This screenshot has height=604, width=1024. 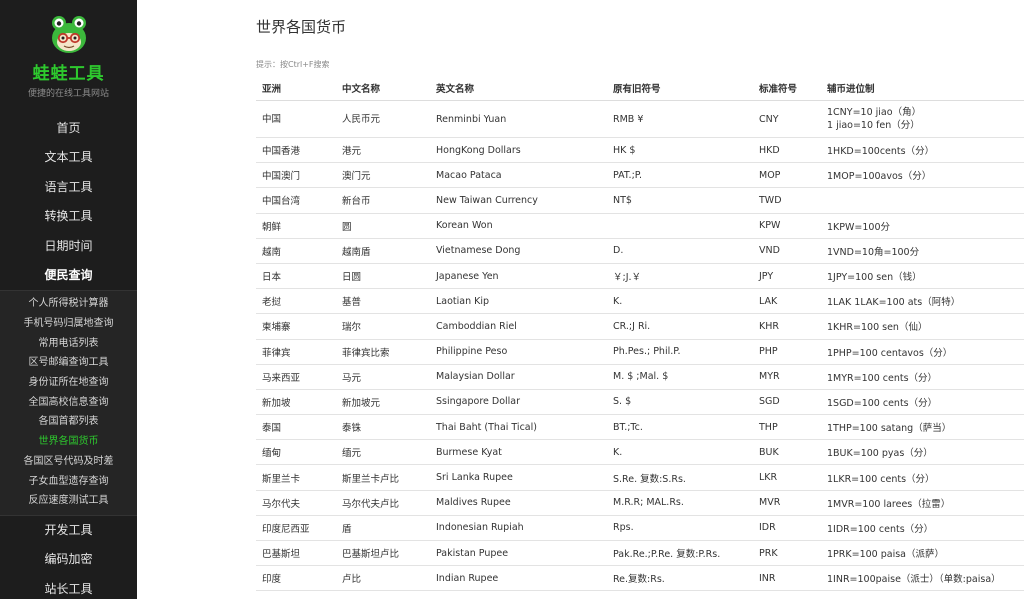 I want to click on cell-standard-symbol: TWD, so click(x=787, y=200).